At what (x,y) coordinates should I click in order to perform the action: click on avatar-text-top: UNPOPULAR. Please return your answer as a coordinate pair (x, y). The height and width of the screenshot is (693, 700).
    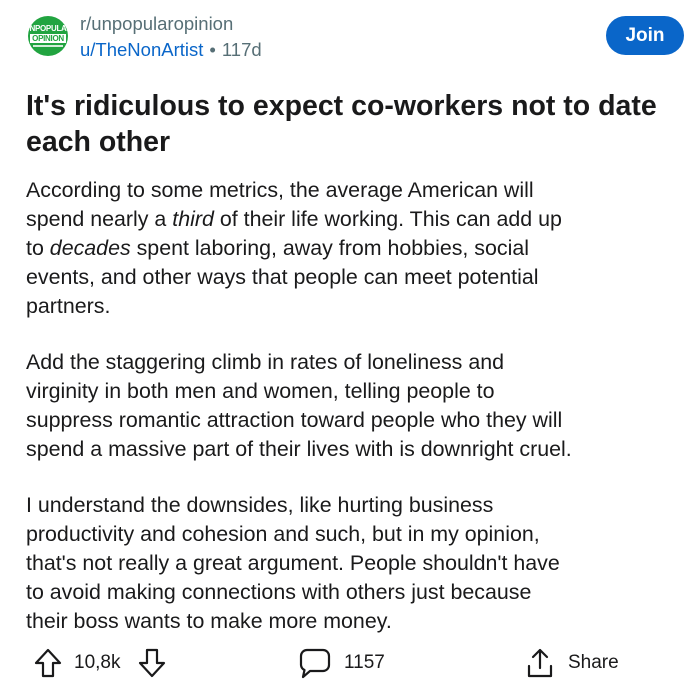
    Looking at the image, I should click on (48, 28).